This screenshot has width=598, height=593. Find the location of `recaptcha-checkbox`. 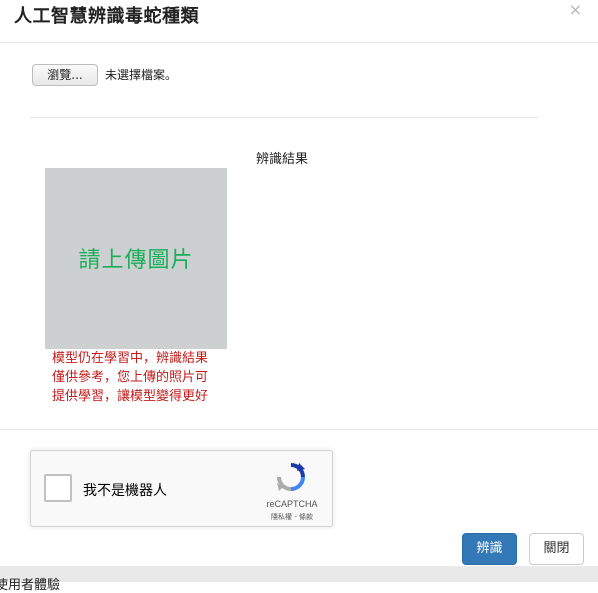

recaptcha-checkbox is located at coordinates (58, 488).